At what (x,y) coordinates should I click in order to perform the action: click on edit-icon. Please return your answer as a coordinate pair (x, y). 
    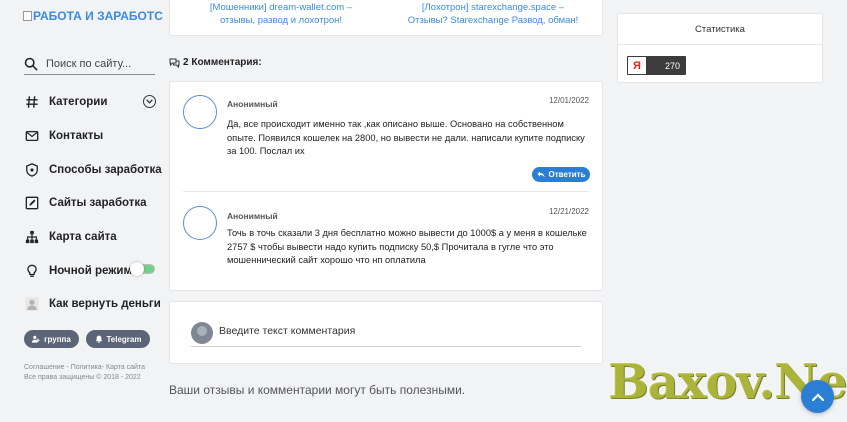
    Looking at the image, I should click on (32, 203).